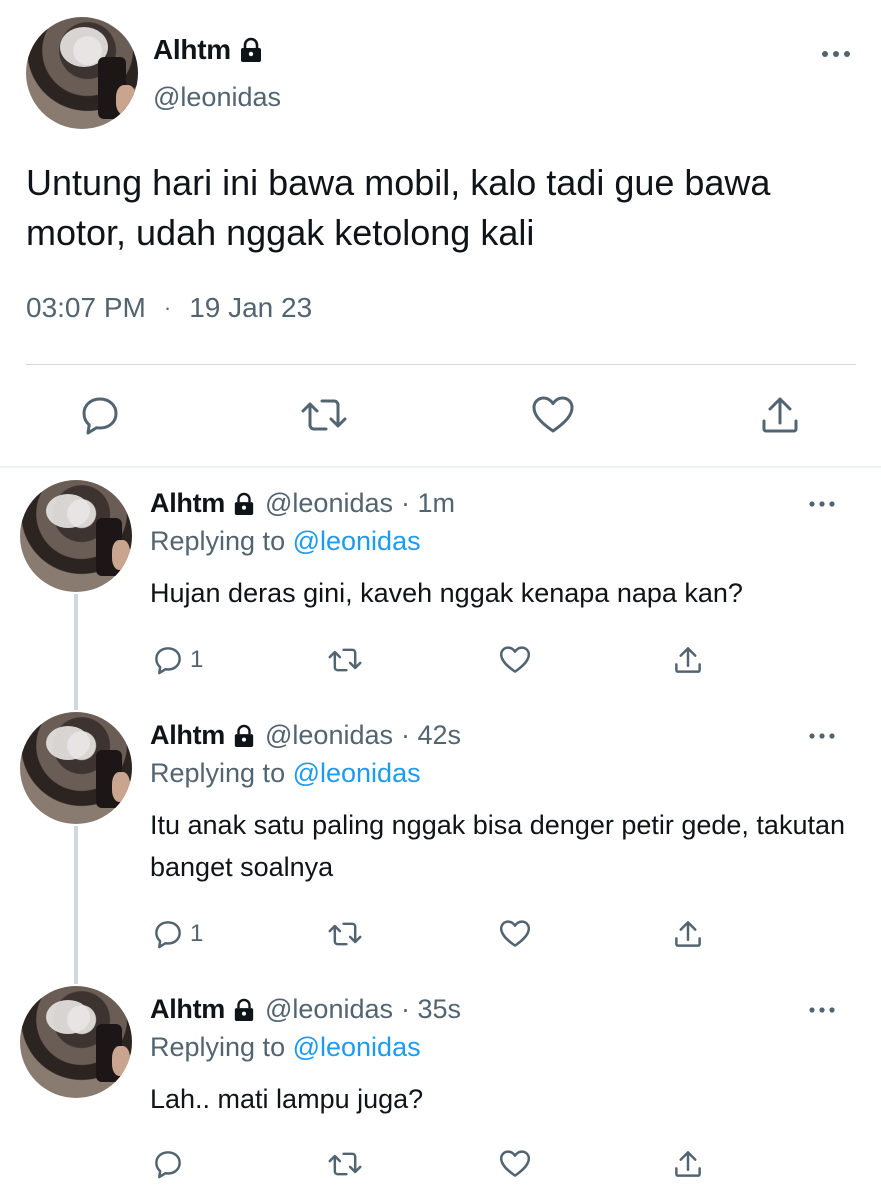  What do you see at coordinates (287, 1099) in the screenshot?
I see `reply-text: Lah.. mati lampu juga?` at bounding box center [287, 1099].